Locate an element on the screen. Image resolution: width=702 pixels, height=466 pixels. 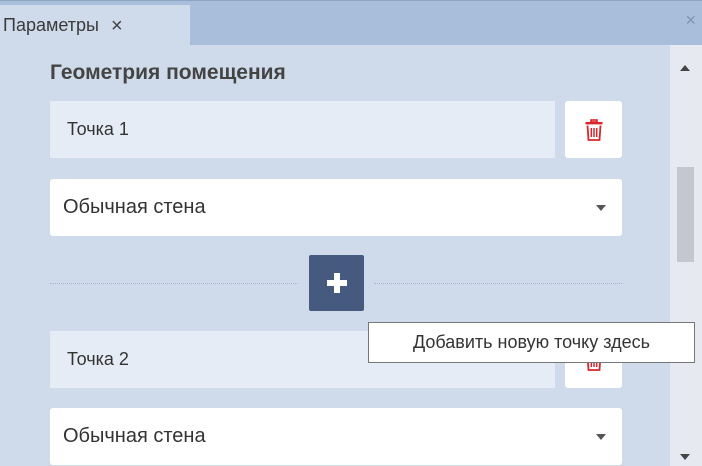
scroll-down-icon is located at coordinates (685, 457).